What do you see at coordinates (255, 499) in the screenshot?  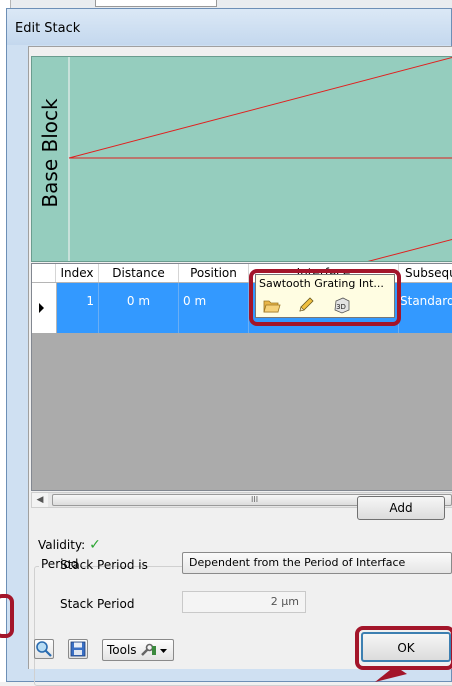 I see `scroll-grip: III` at bounding box center [255, 499].